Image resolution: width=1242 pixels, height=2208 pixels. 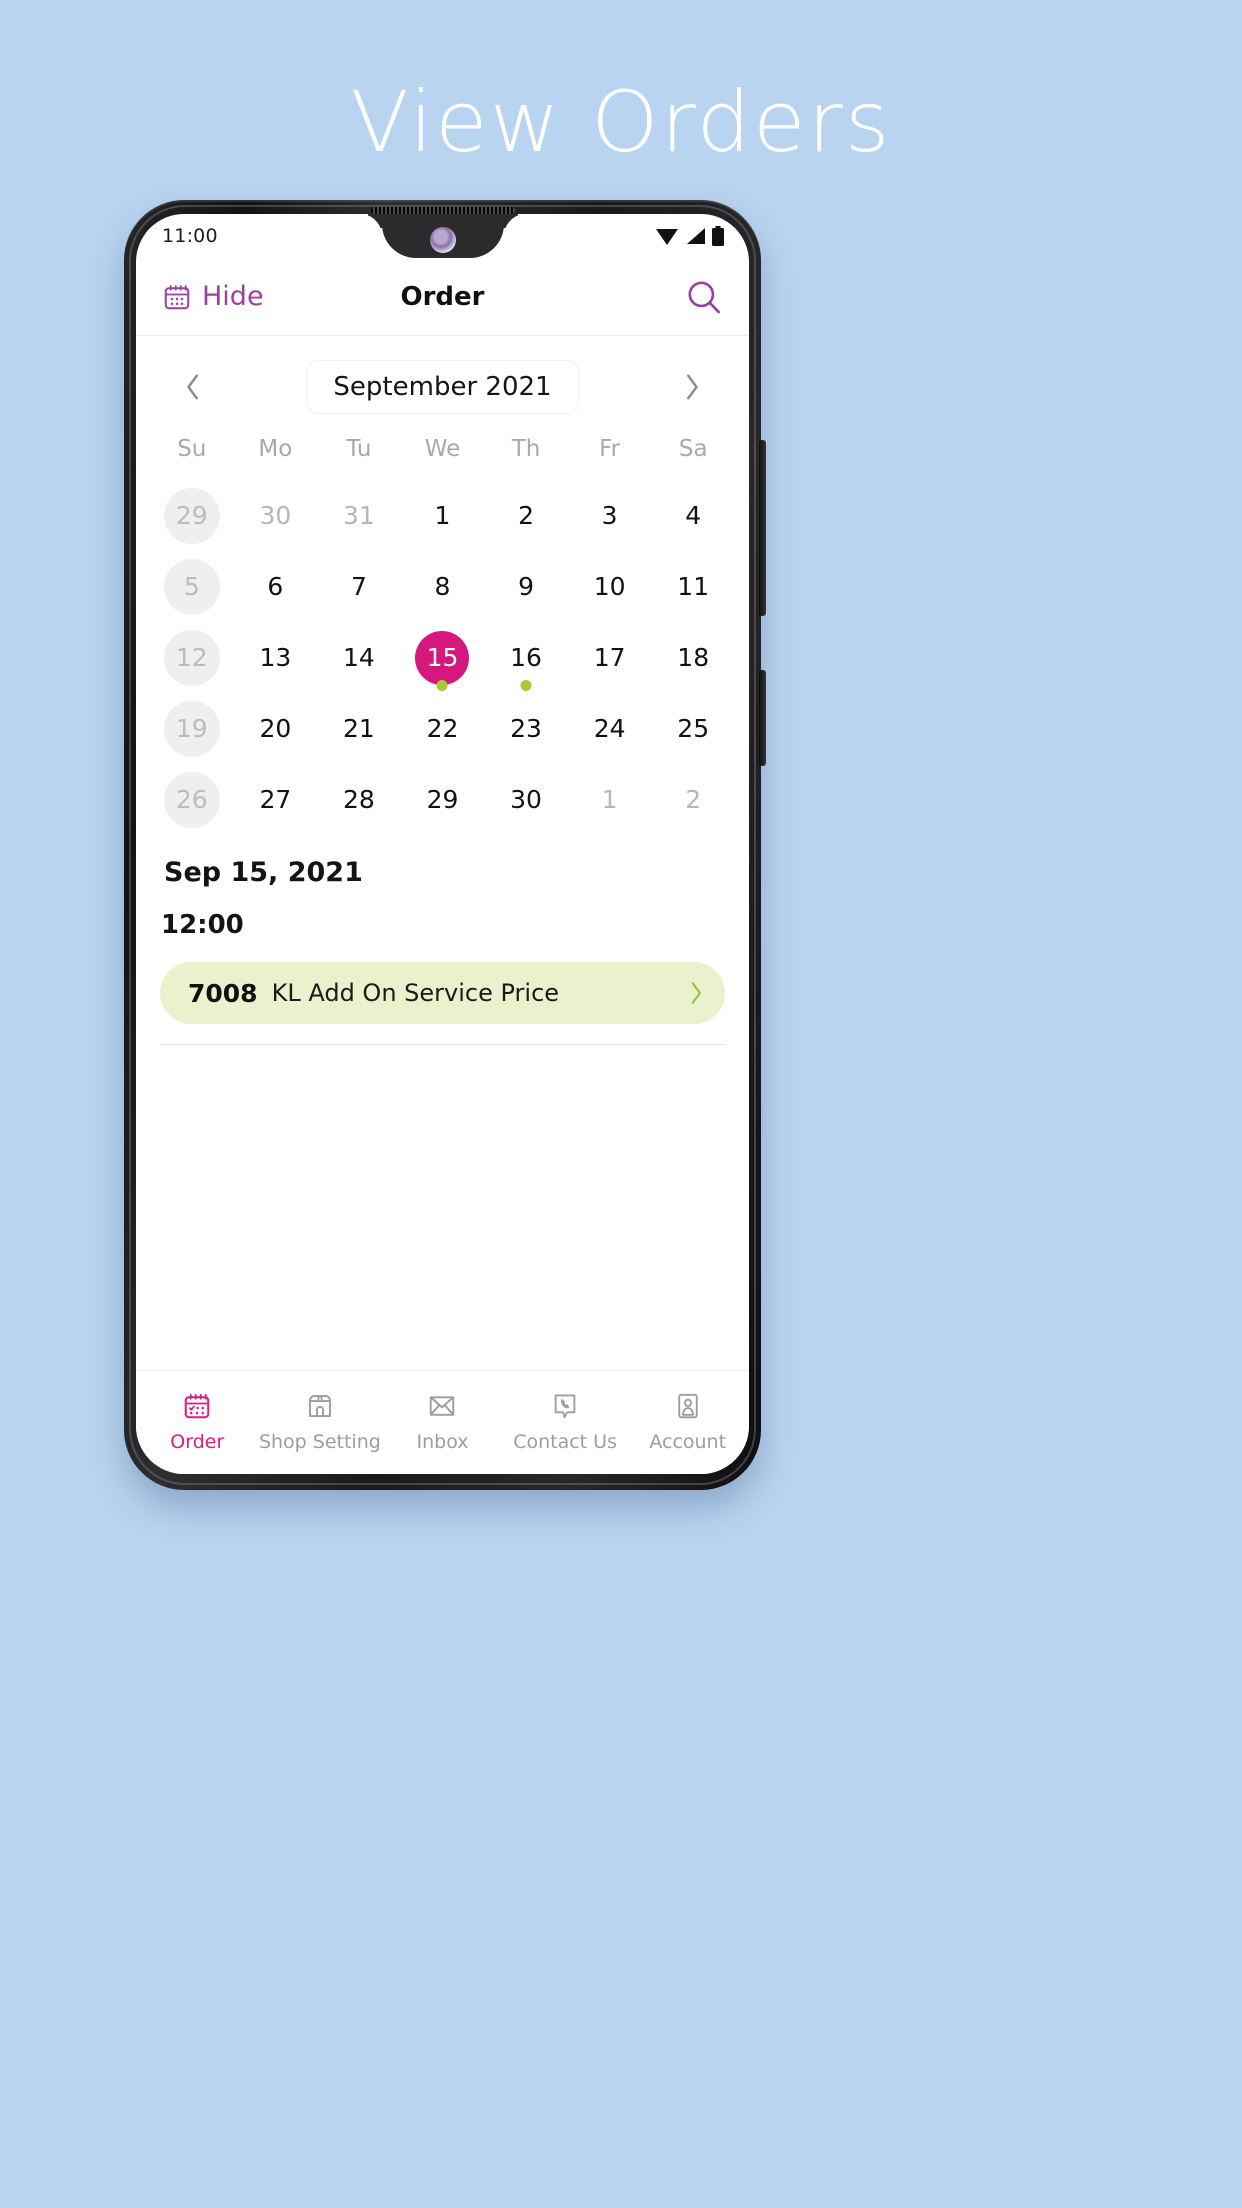 I want to click on calendar-day-cell: 27, so click(x=276, y=799).